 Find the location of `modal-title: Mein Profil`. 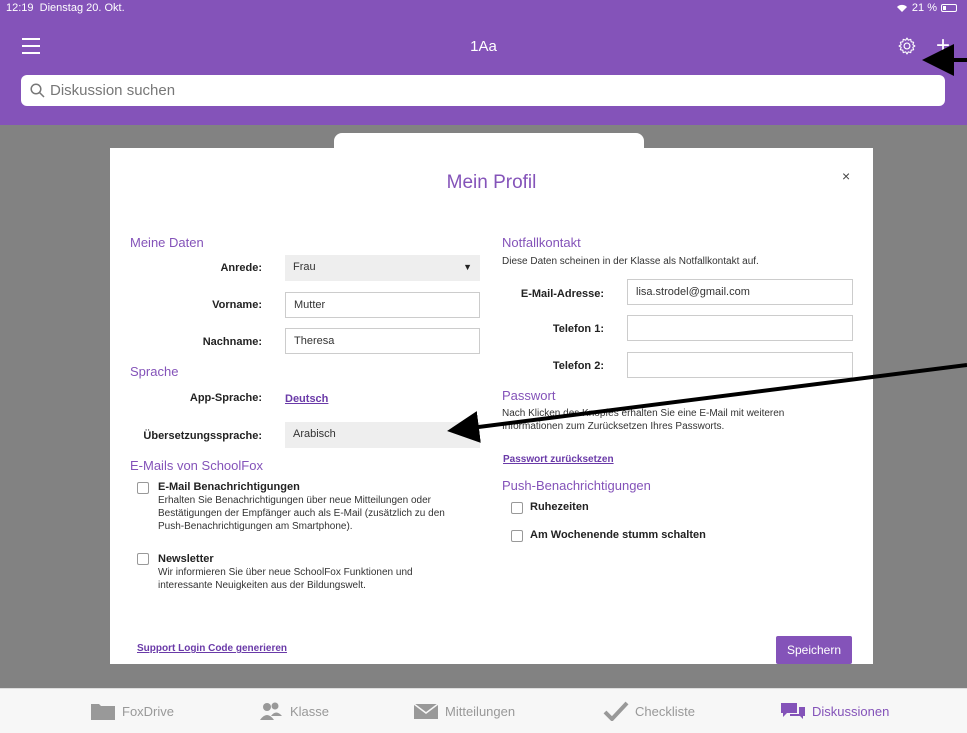

modal-title: Mein Profil is located at coordinates (491, 182).